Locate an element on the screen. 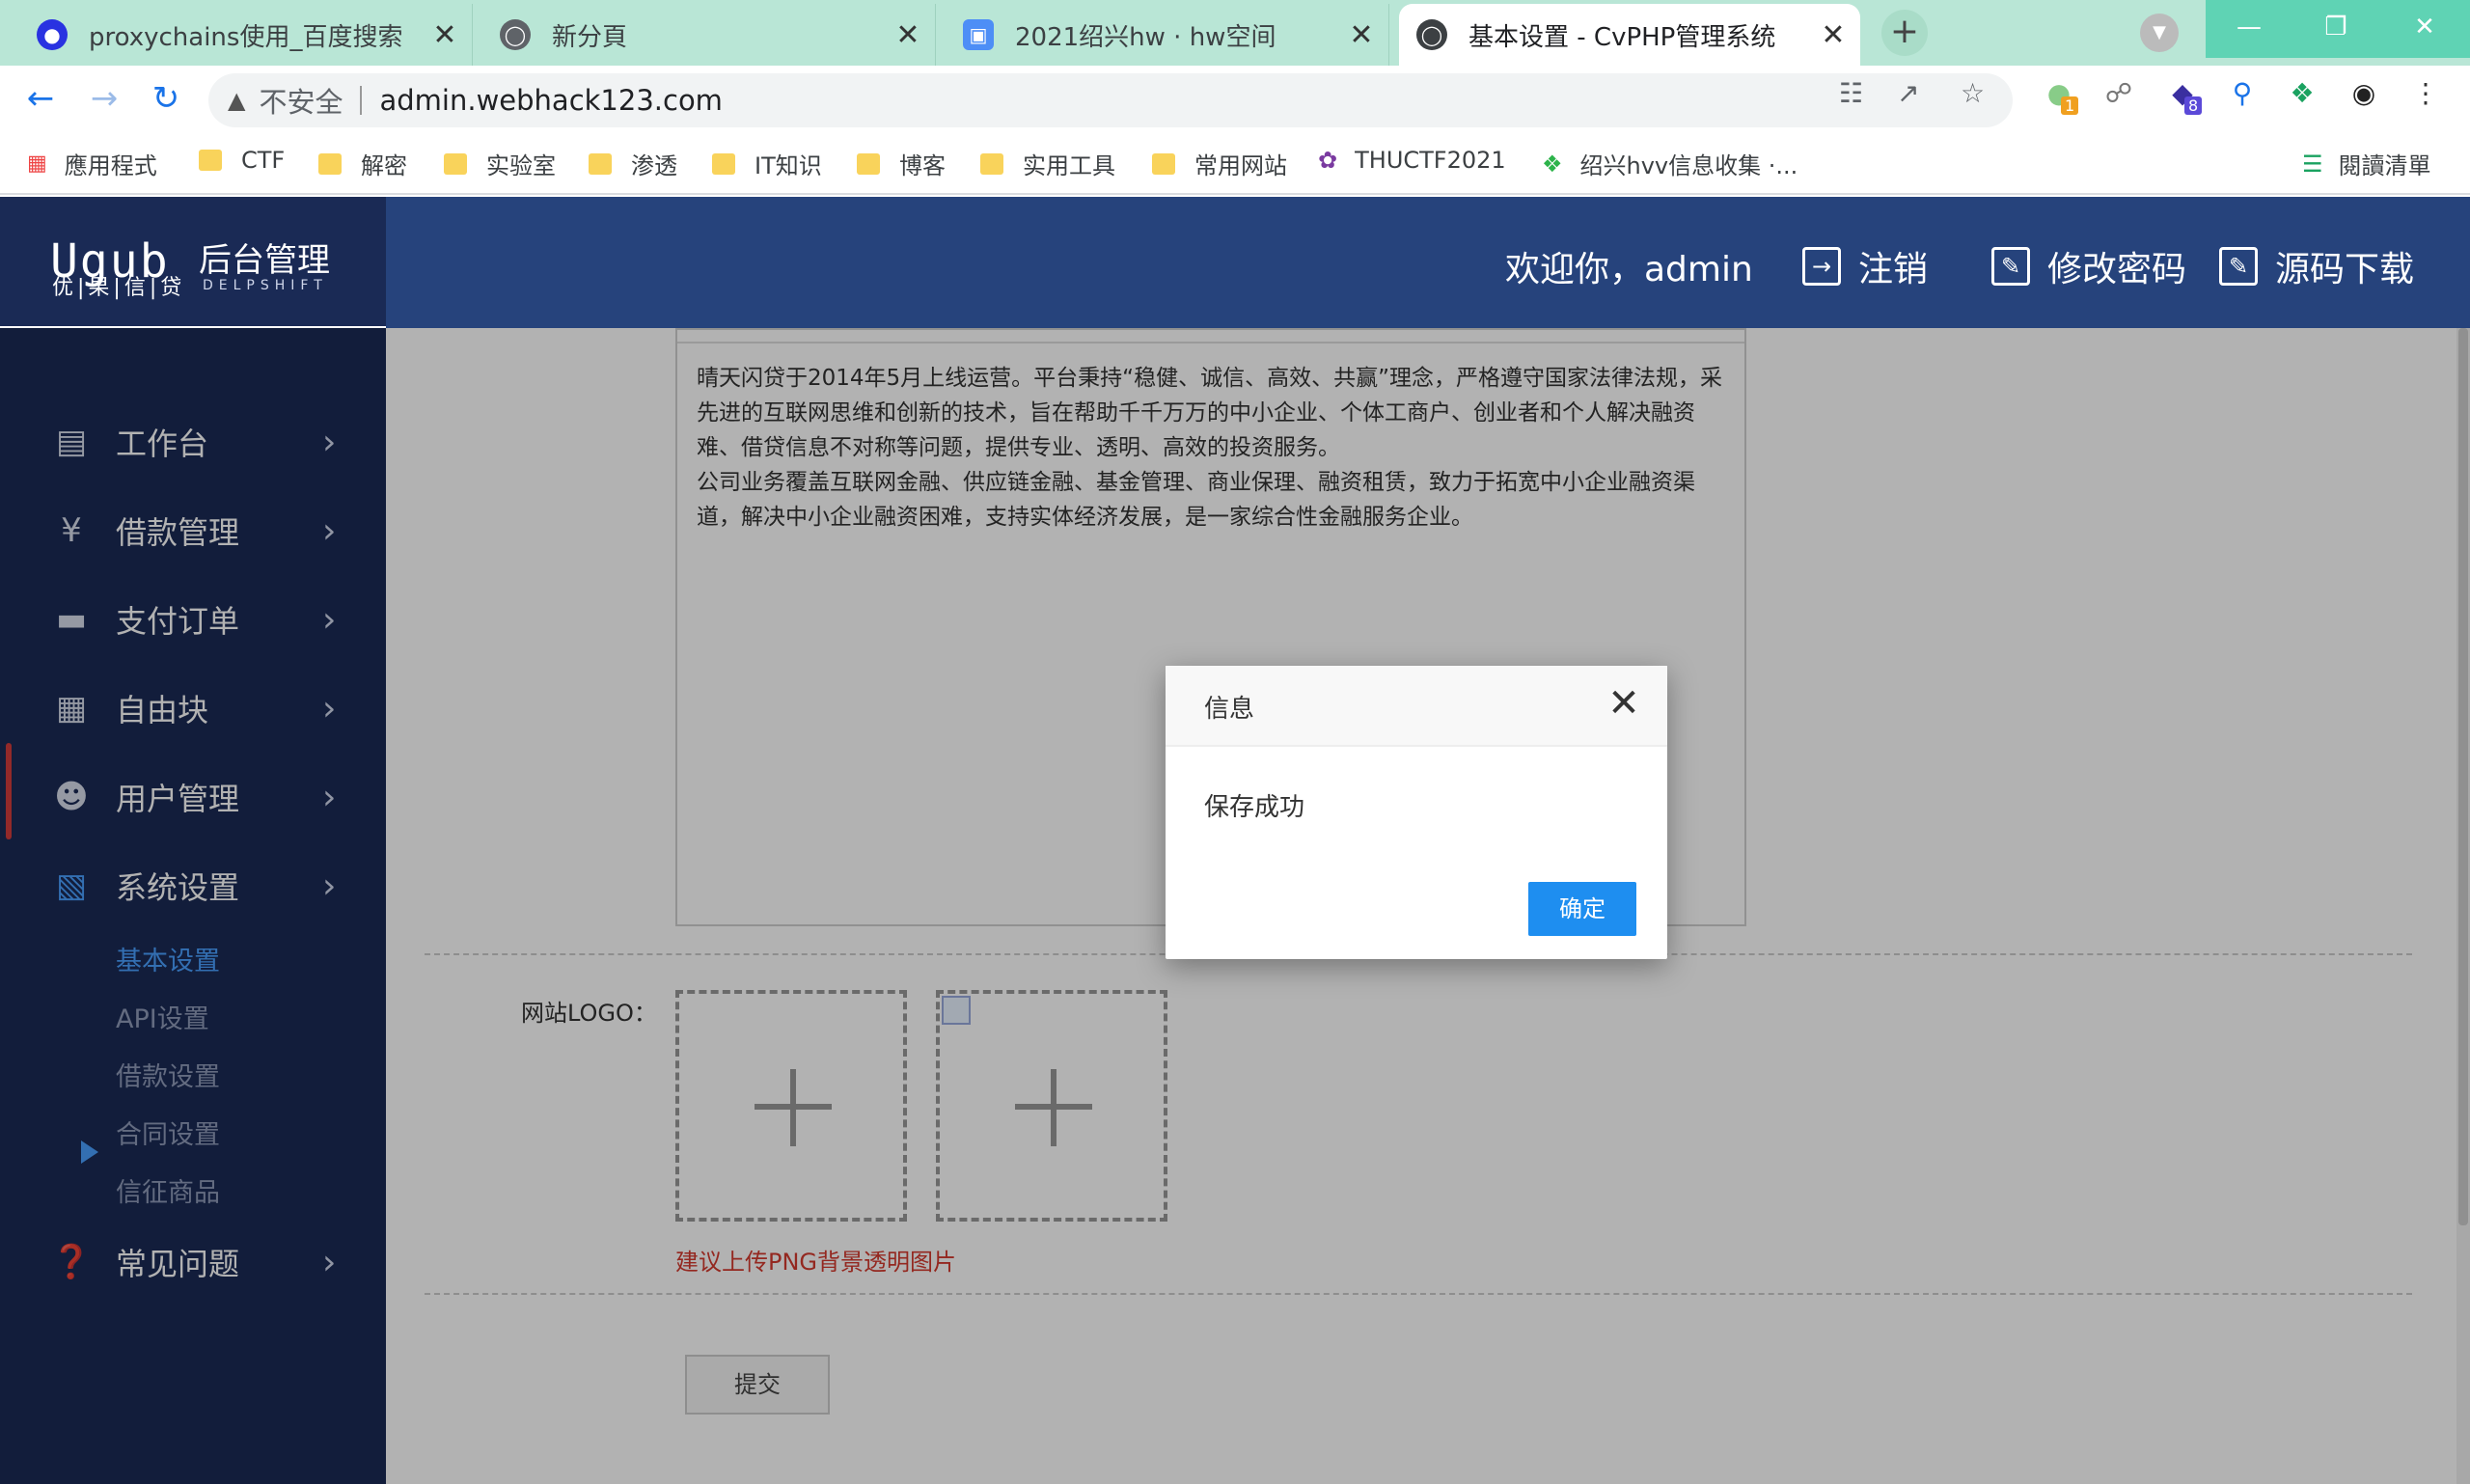  extension-cap-icon: ◆ 8 is located at coordinates (2183, 96).